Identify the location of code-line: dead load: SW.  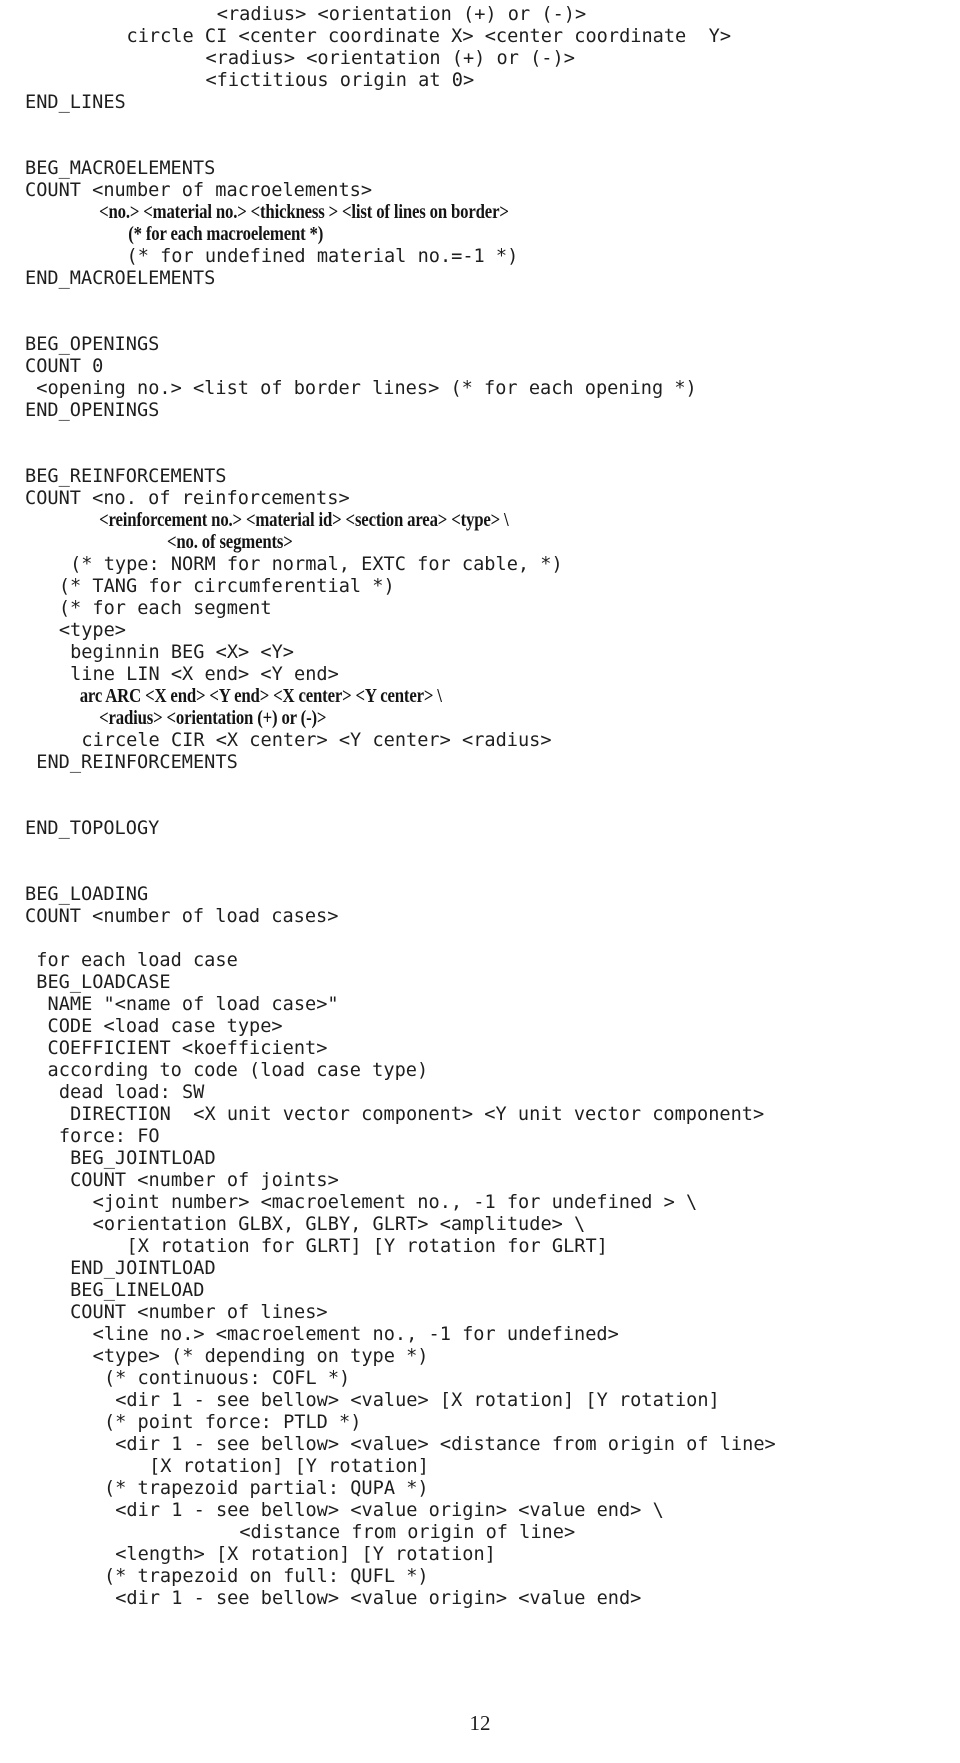
(131, 1092).